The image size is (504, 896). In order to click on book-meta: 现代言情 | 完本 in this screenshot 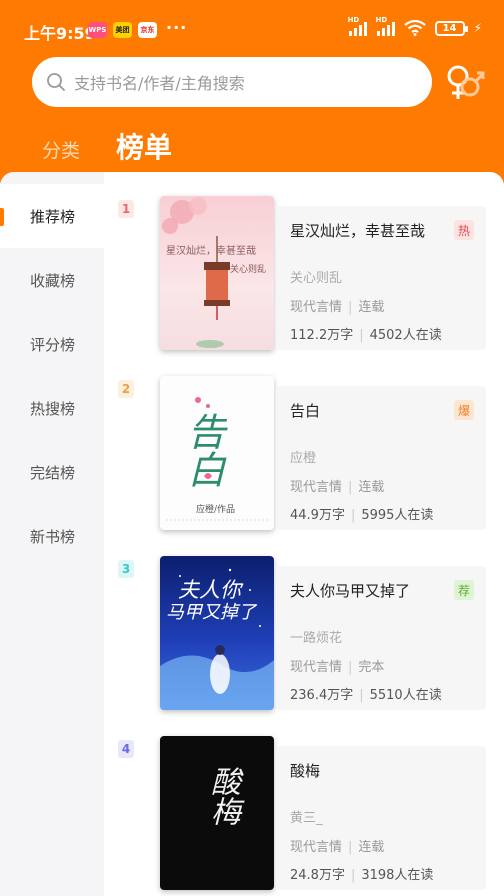, I will do `click(337, 667)`.